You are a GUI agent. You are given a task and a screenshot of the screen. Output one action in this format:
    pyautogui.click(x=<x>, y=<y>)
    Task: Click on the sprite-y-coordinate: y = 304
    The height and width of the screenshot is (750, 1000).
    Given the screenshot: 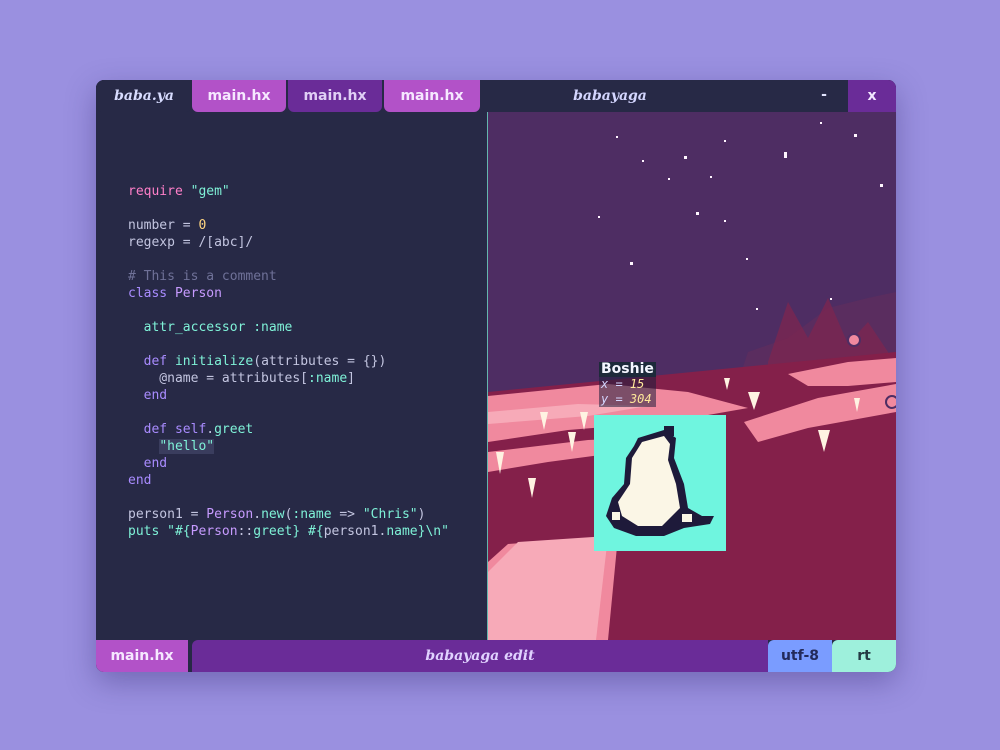 What is the action you would take?
    pyautogui.click(x=627, y=399)
    